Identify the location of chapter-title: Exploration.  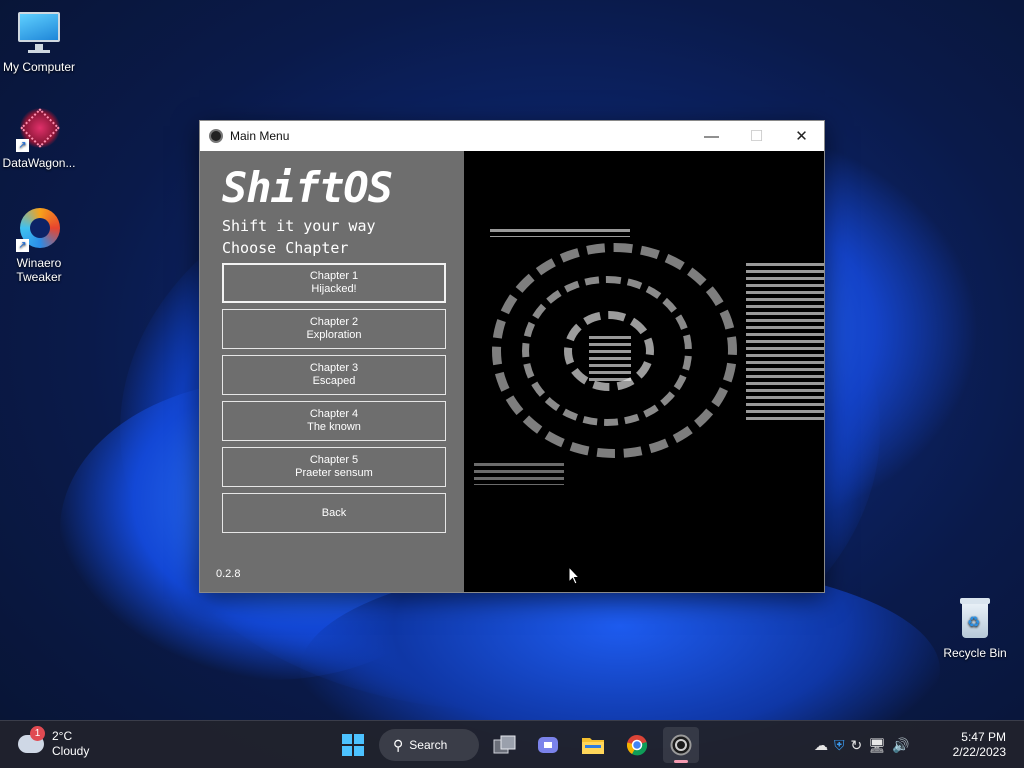
(334, 335).